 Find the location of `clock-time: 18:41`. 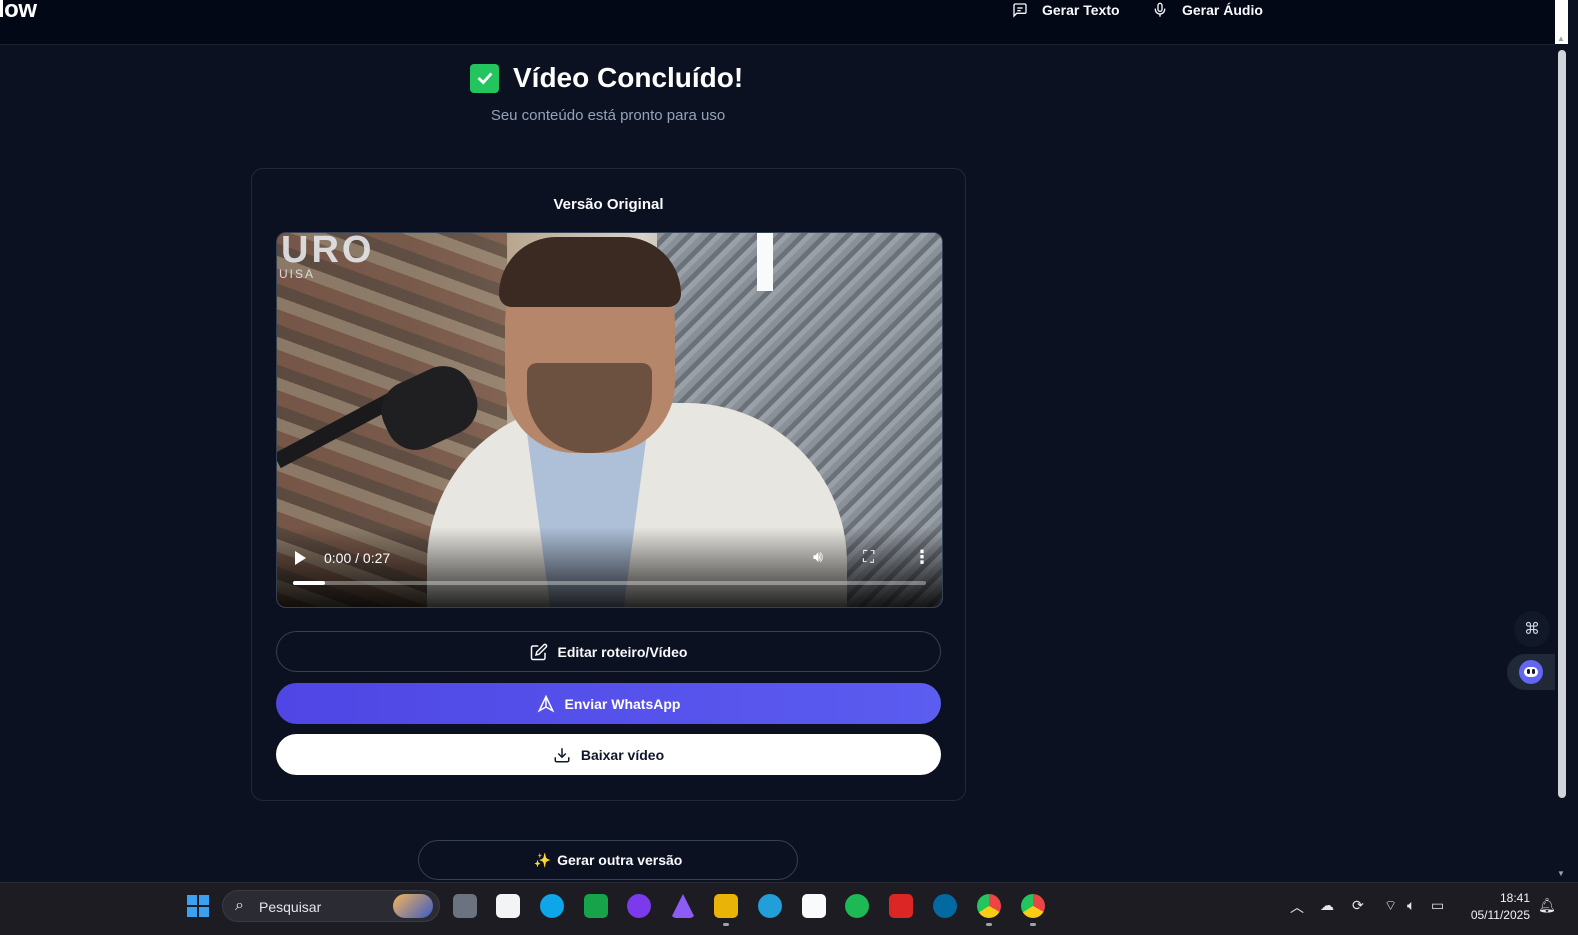

clock-time: 18:41 is located at coordinates (1514, 898).